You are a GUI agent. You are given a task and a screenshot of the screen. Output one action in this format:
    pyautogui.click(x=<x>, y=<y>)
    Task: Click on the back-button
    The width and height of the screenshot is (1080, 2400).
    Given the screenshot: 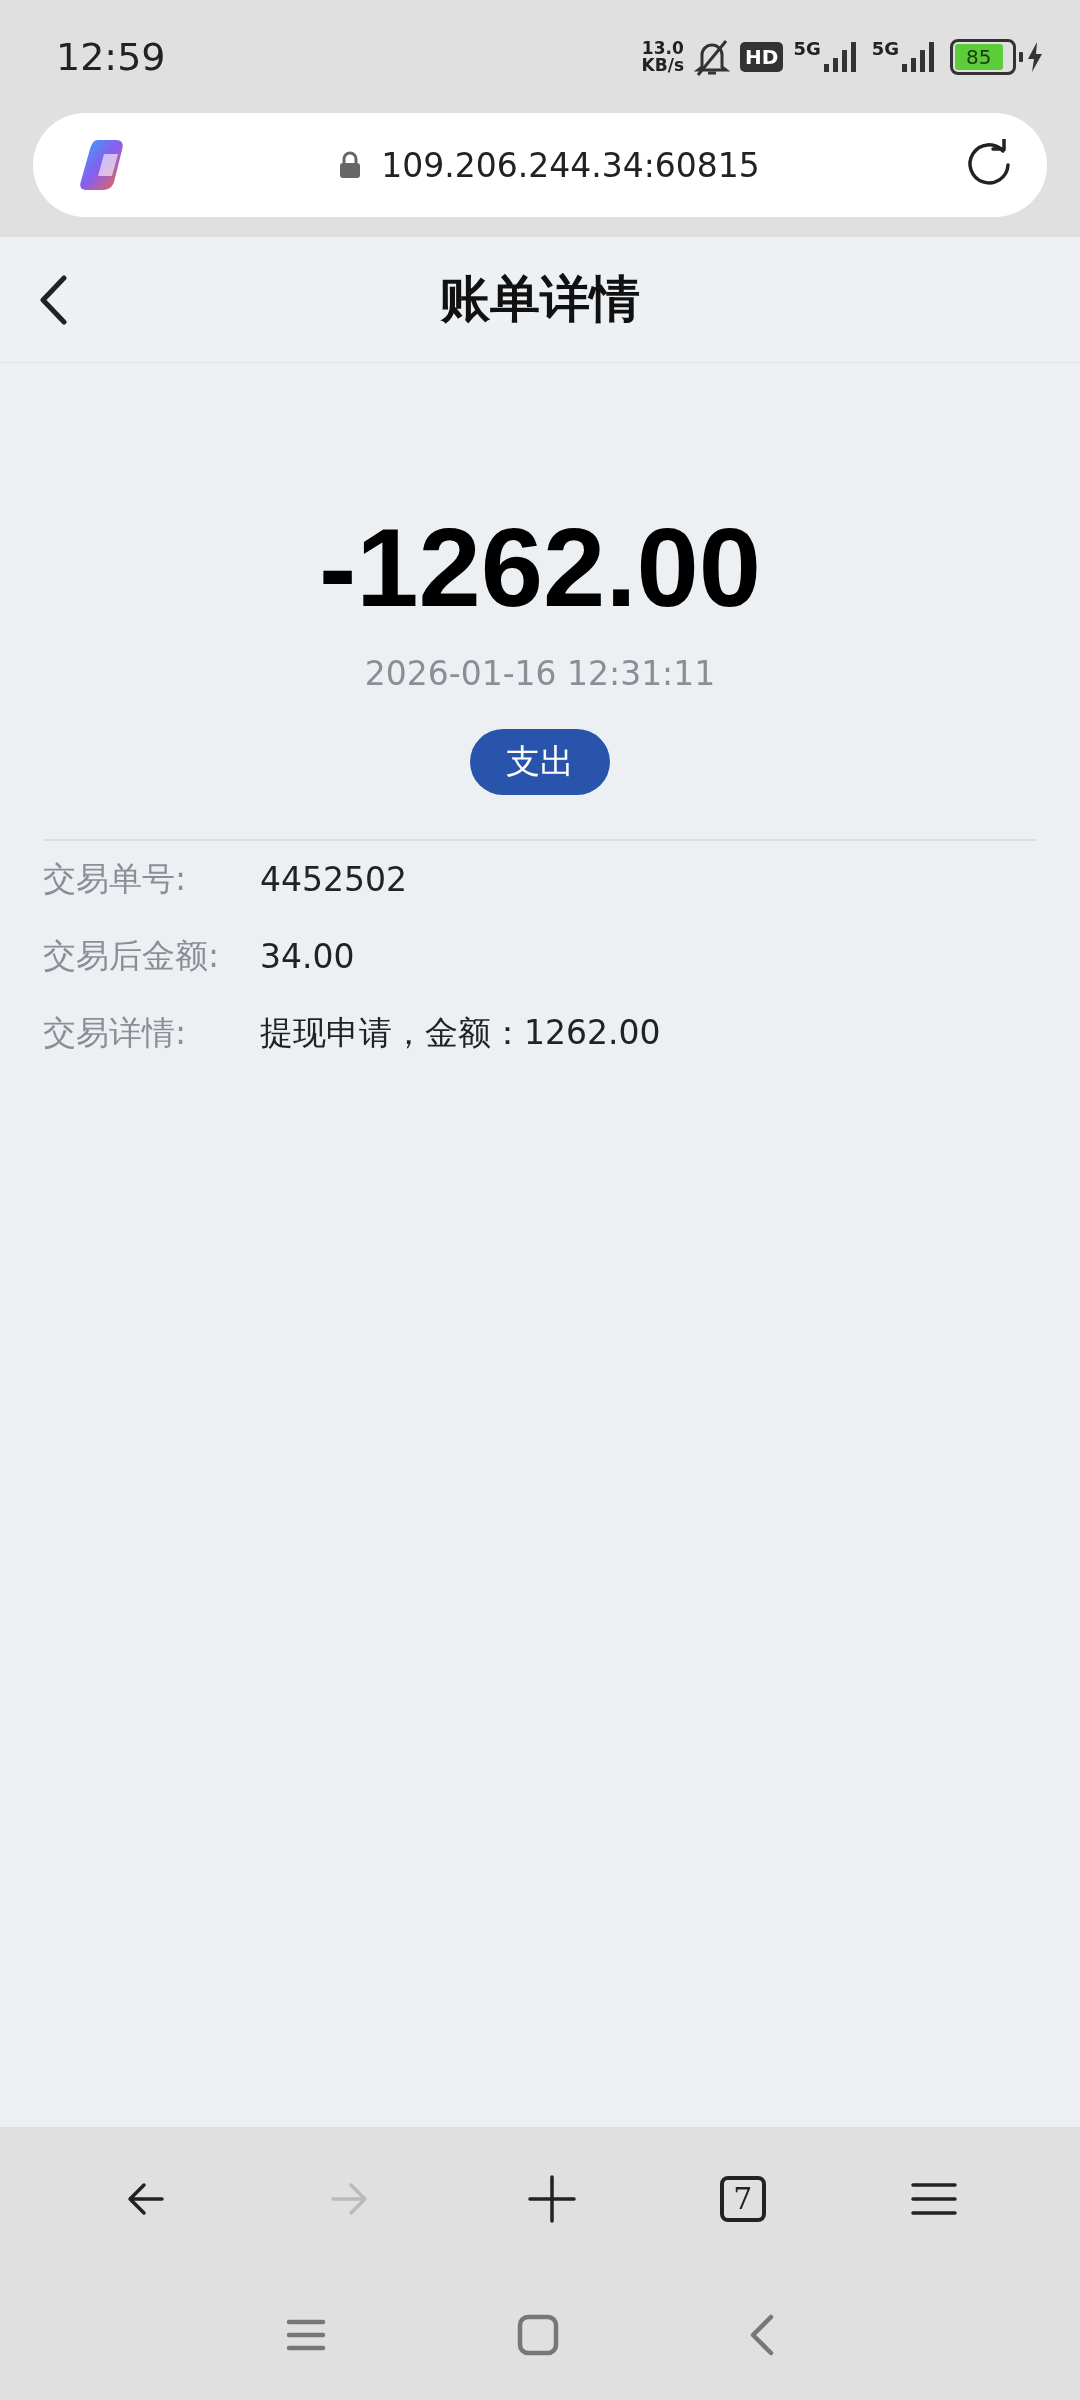 What is the action you would take?
    pyautogui.click(x=53, y=300)
    